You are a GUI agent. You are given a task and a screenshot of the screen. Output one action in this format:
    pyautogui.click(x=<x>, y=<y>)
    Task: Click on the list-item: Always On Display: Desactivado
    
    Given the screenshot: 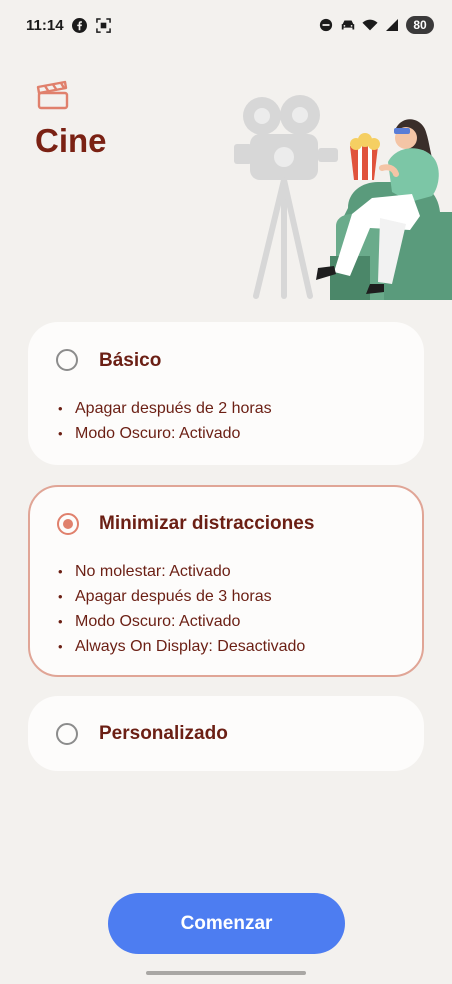 What is the action you would take?
    pyautogui.click(x=181, y=646)
    